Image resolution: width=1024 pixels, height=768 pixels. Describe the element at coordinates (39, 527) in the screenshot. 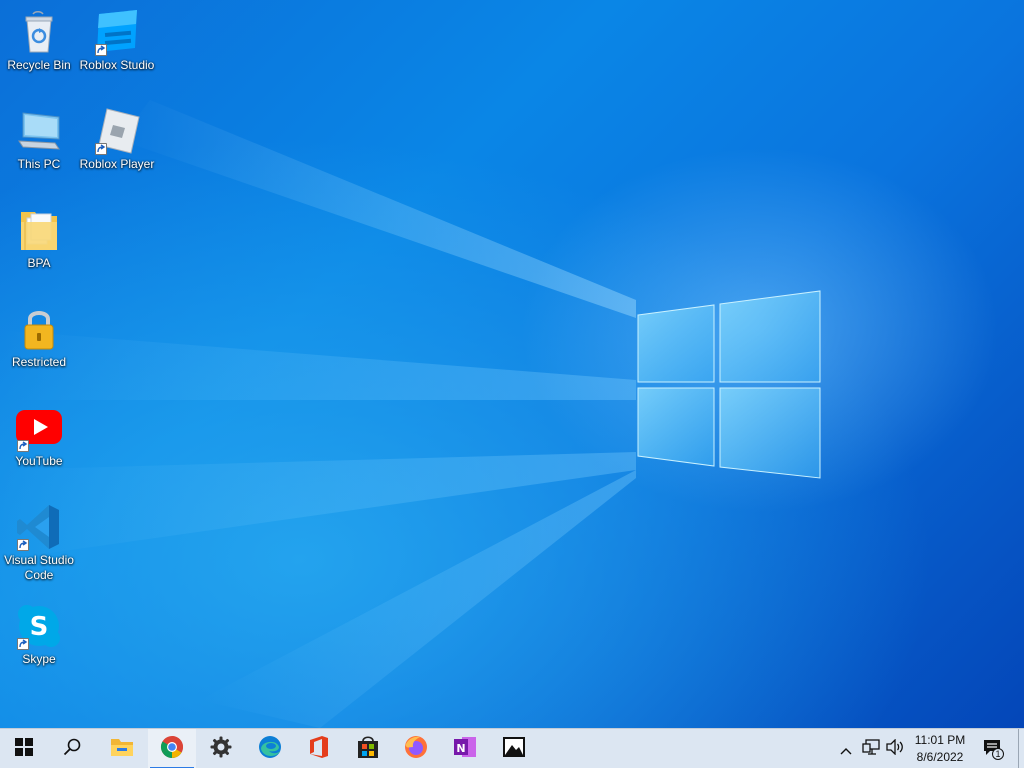

I see `vscode-icon` at that location.